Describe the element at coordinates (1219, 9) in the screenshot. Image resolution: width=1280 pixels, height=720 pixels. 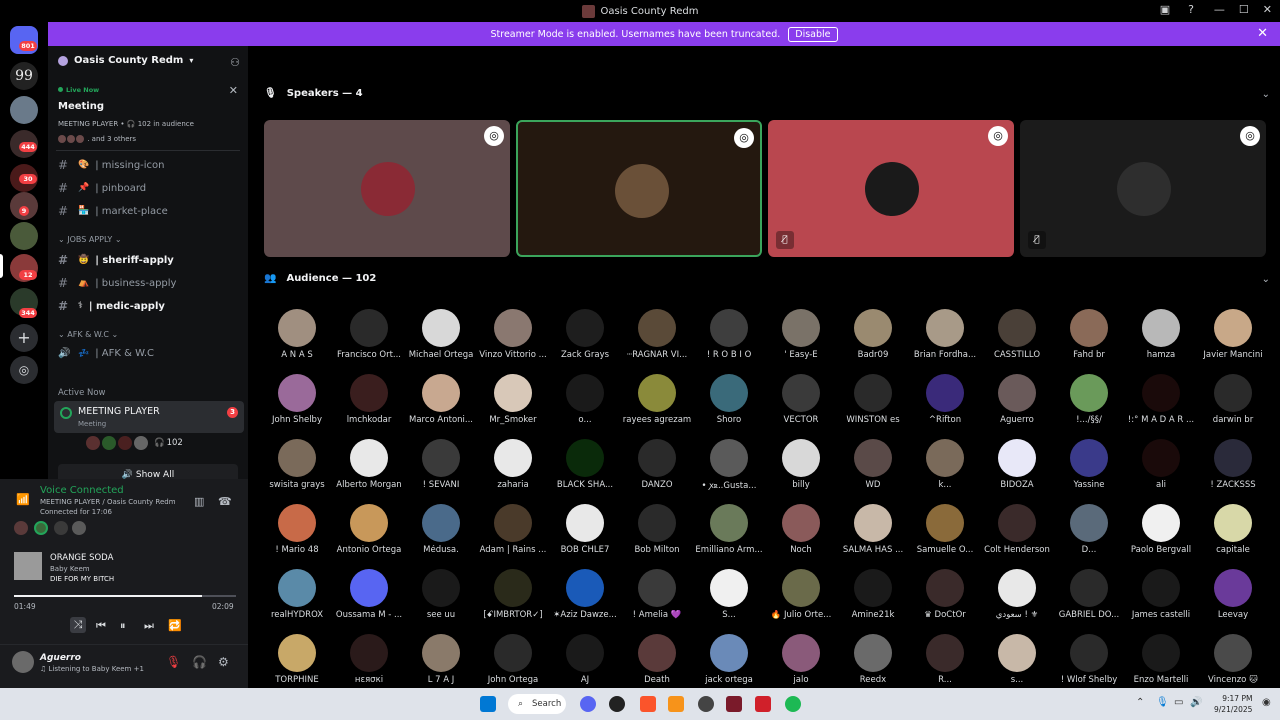
I see `minimize-button: —` at that location.